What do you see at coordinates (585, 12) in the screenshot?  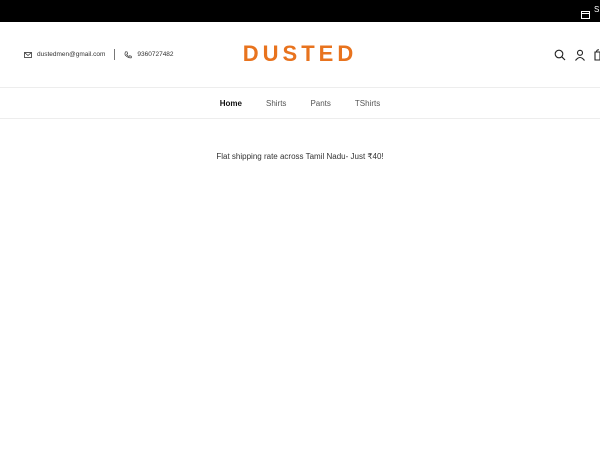 I see `calendar-icon` at bounding box center [585, 12].